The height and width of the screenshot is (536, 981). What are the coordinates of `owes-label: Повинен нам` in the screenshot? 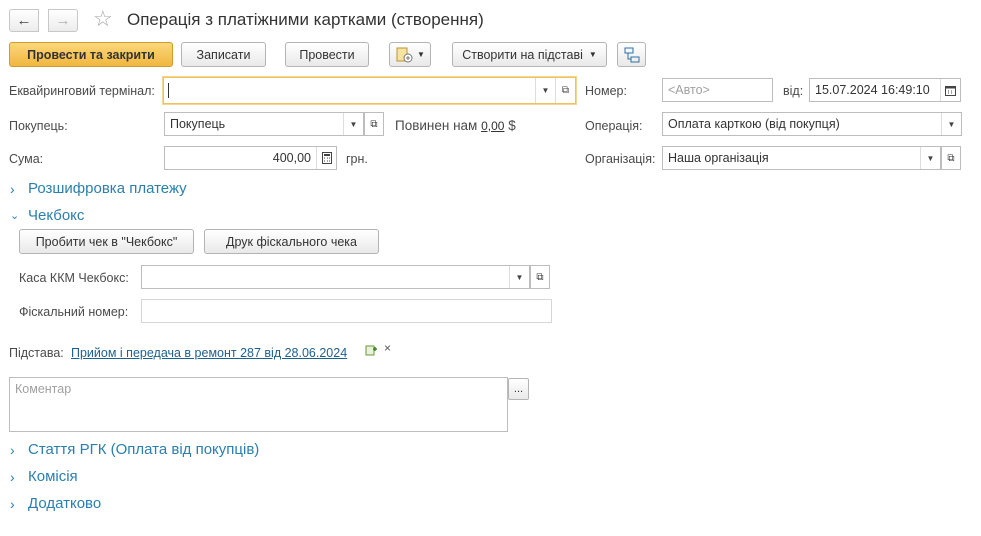 It's located at (436, 125).